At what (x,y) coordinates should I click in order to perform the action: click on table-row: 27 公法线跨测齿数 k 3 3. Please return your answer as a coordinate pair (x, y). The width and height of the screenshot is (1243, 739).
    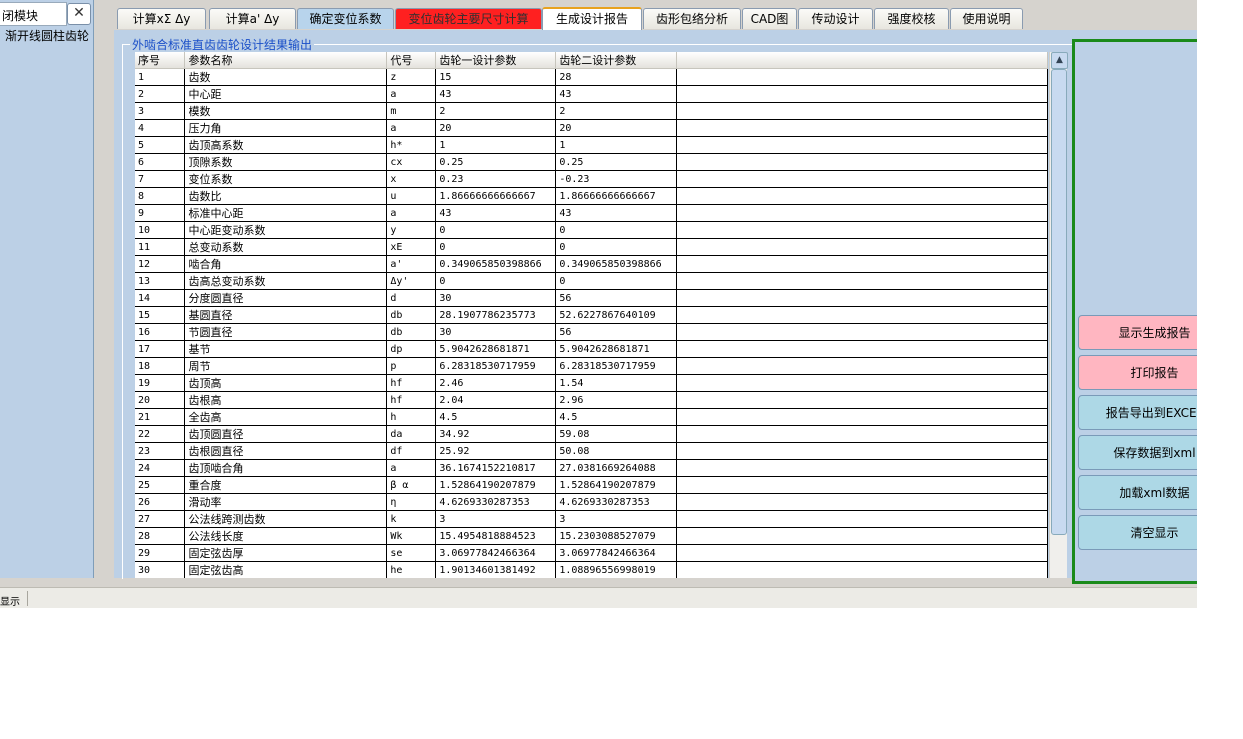
    Looking at the image, I should click on (591, 519).